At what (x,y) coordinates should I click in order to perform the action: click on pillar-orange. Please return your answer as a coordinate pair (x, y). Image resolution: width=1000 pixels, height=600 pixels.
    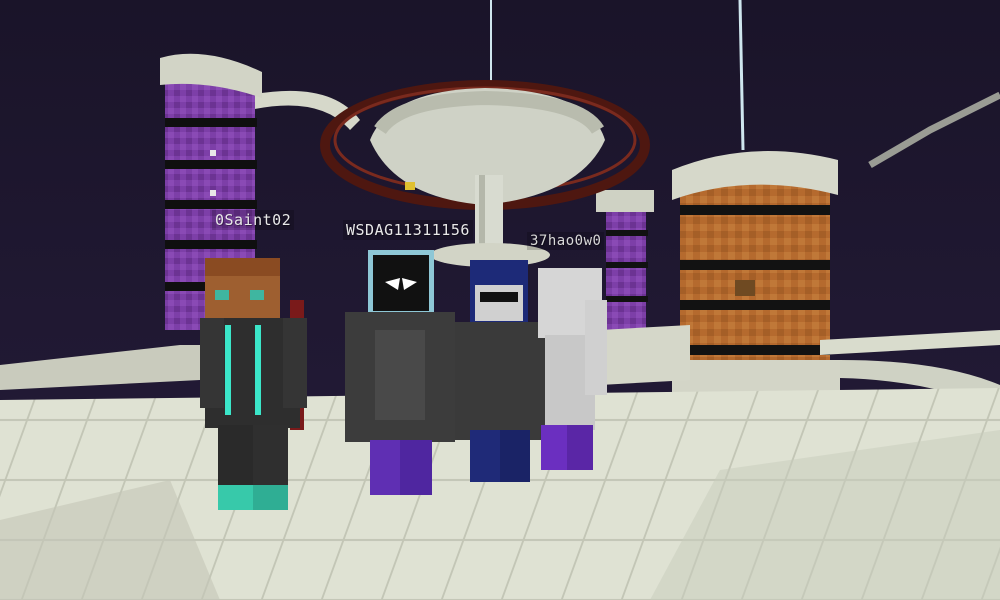
    Looking at the image, I should click on (756, 273).